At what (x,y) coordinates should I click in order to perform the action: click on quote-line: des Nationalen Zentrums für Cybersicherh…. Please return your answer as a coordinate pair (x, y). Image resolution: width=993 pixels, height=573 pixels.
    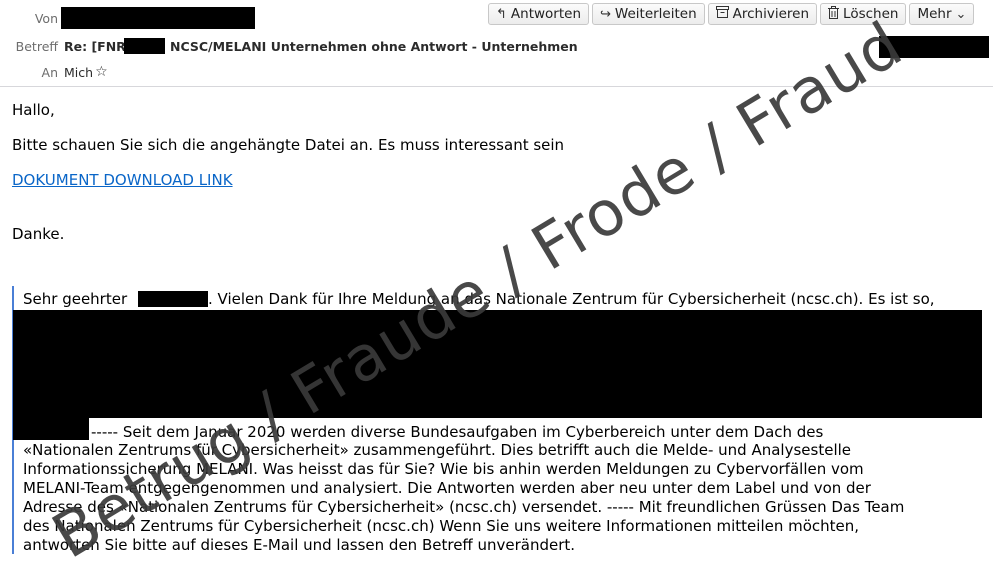
    Looking at the image, I should click on (441, 526).